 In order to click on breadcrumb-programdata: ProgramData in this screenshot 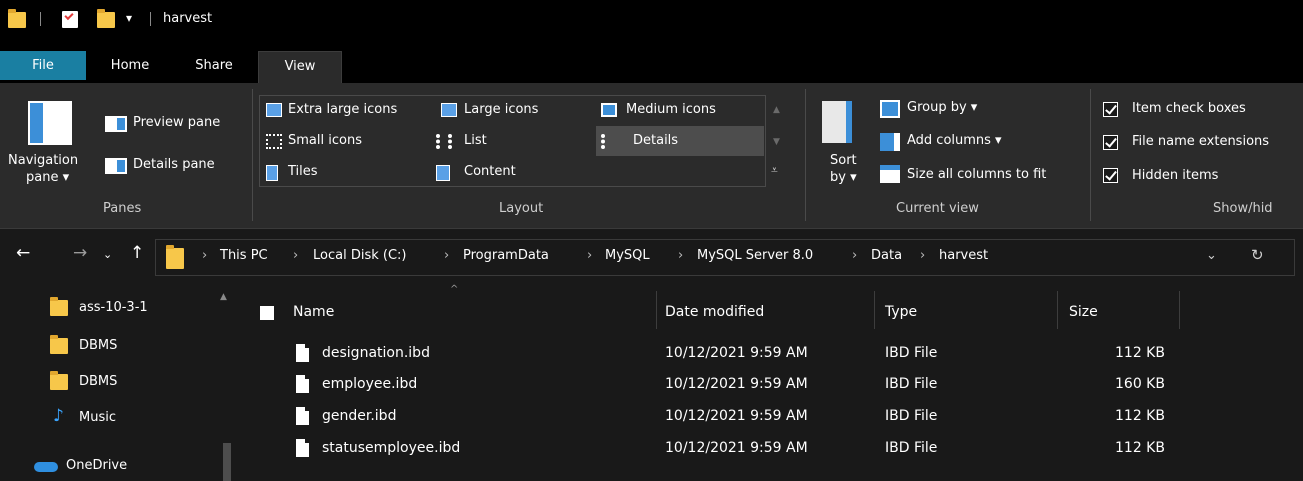, I will do `click(506, 255)`.